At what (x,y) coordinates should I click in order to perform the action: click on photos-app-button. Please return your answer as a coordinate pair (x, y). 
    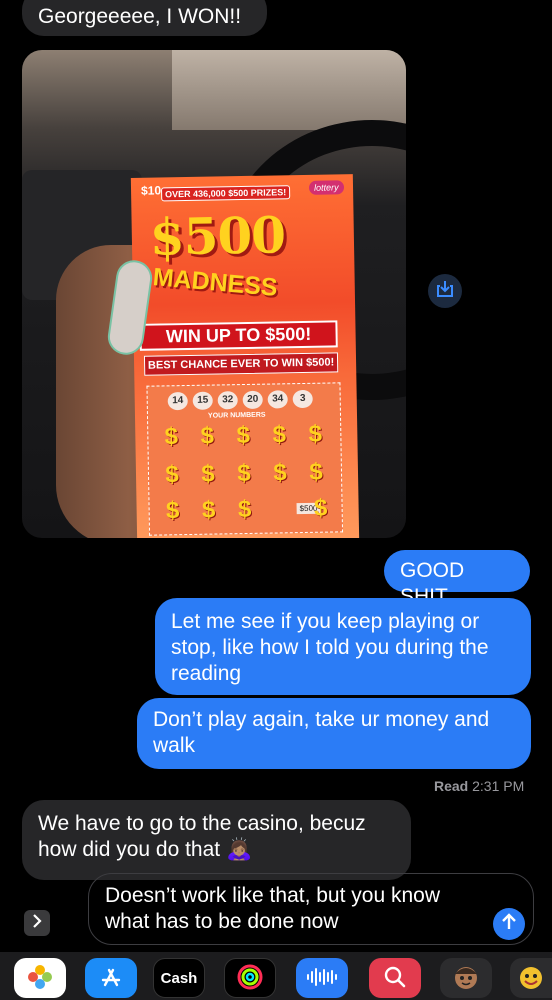
    Looking at the image, I should click on (40, 978).